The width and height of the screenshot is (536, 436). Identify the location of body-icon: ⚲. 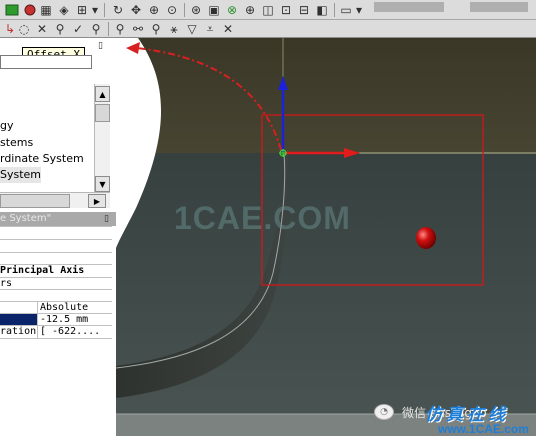
(96, 29).